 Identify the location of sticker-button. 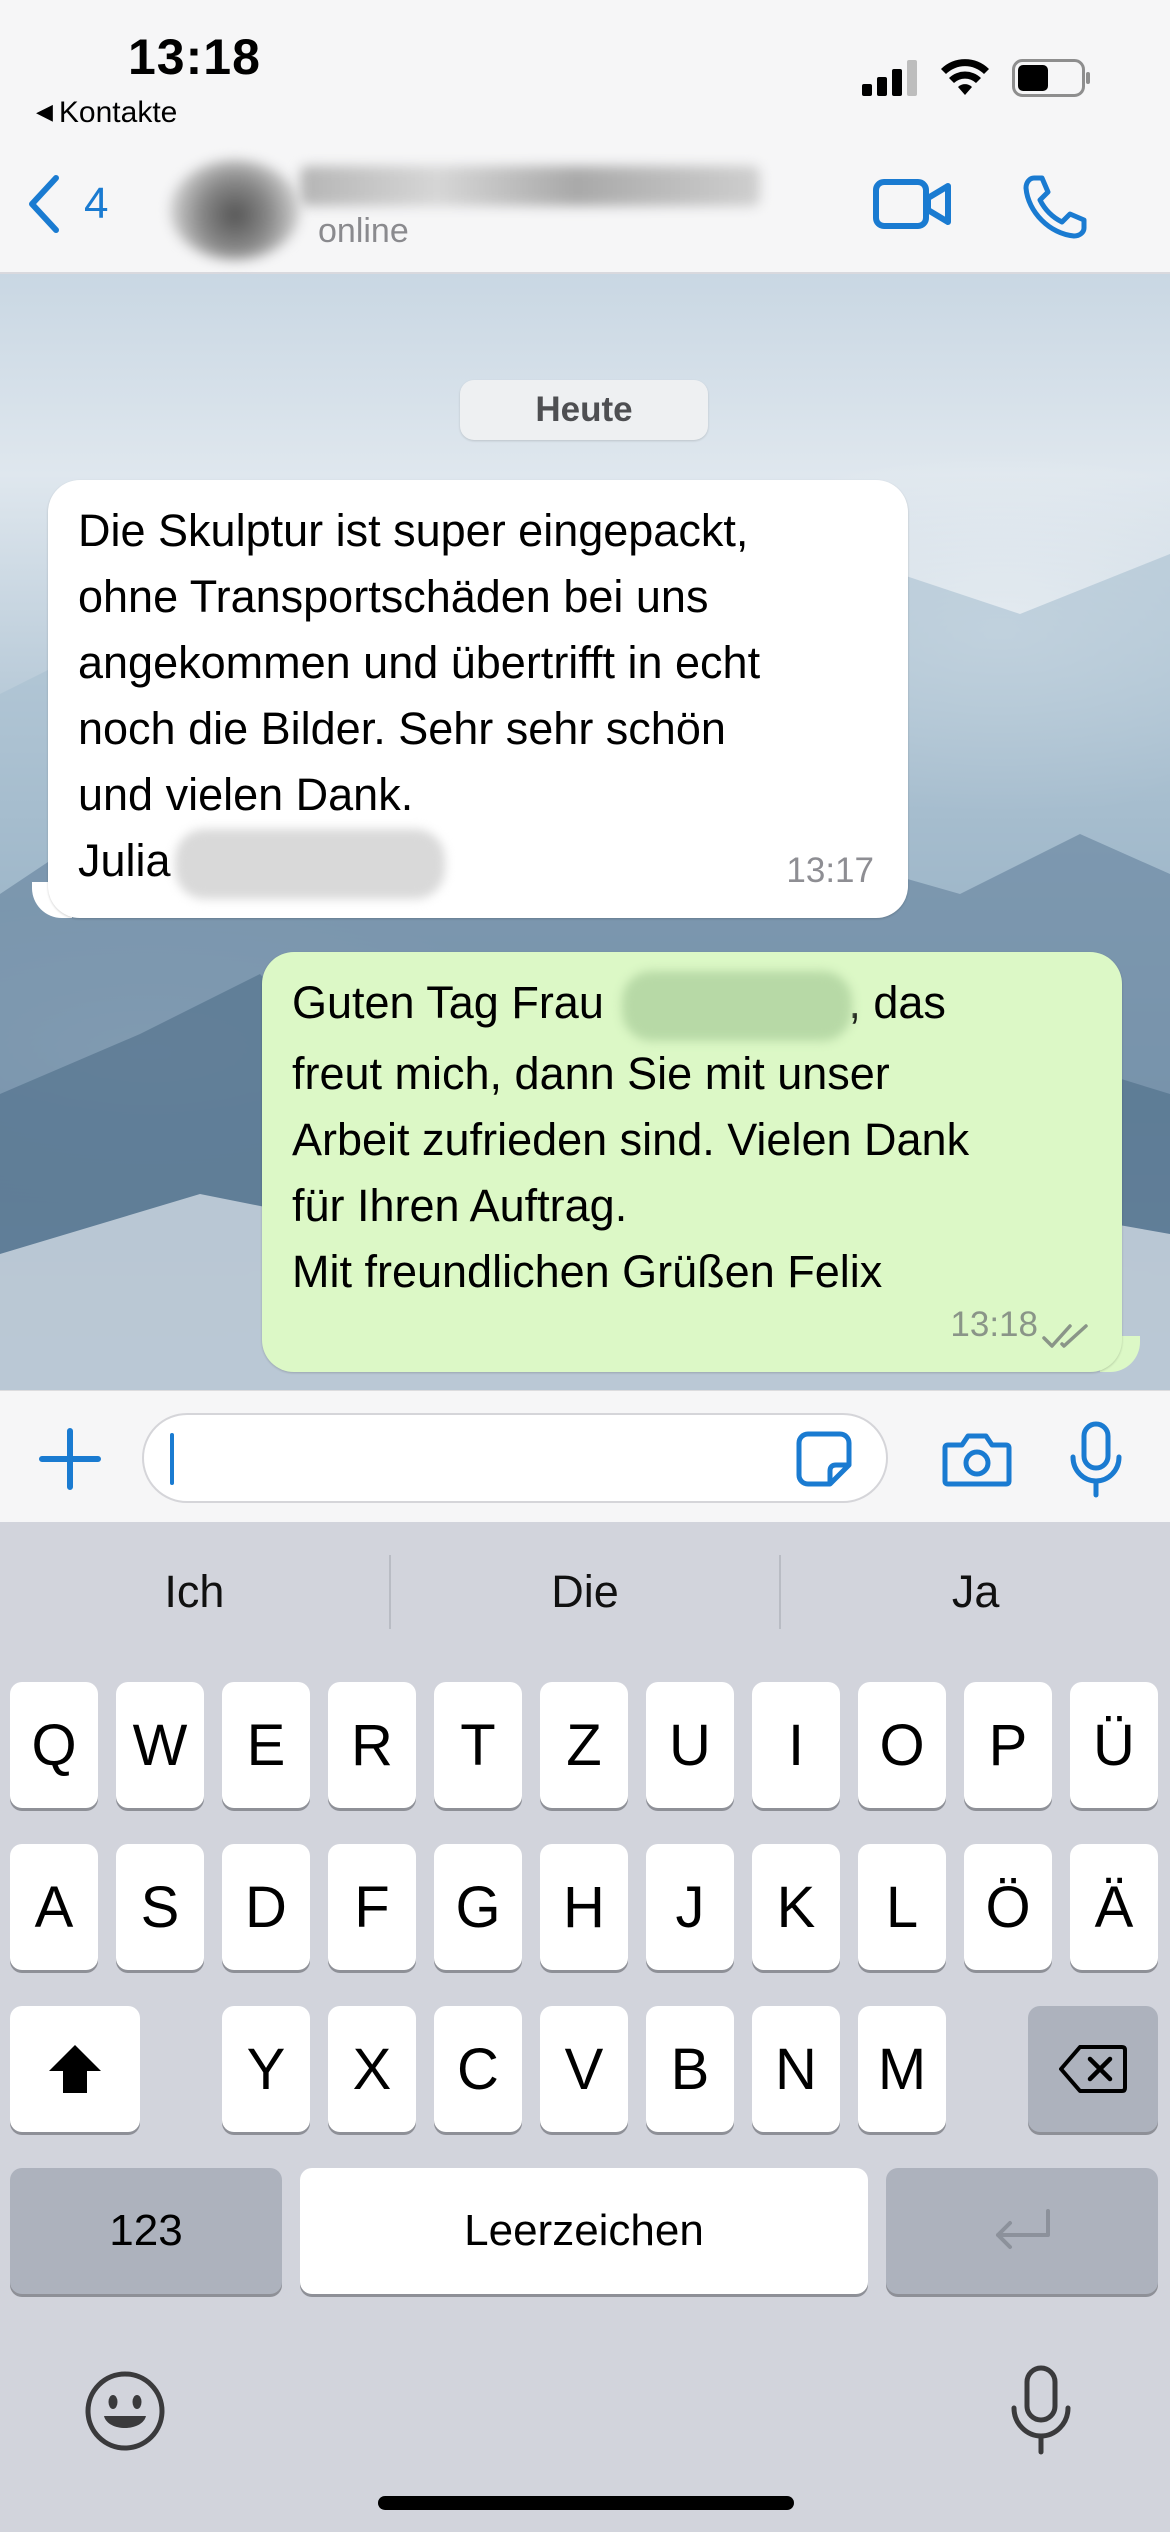
(824, 1461).